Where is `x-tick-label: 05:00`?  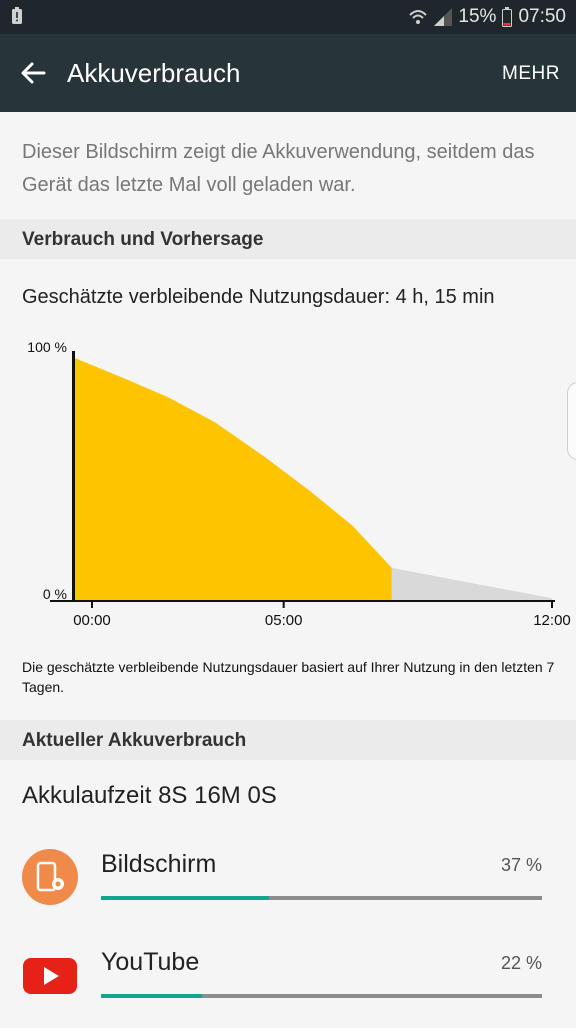 x-tick-label: 05:00 is located at coordinates (284, 620).